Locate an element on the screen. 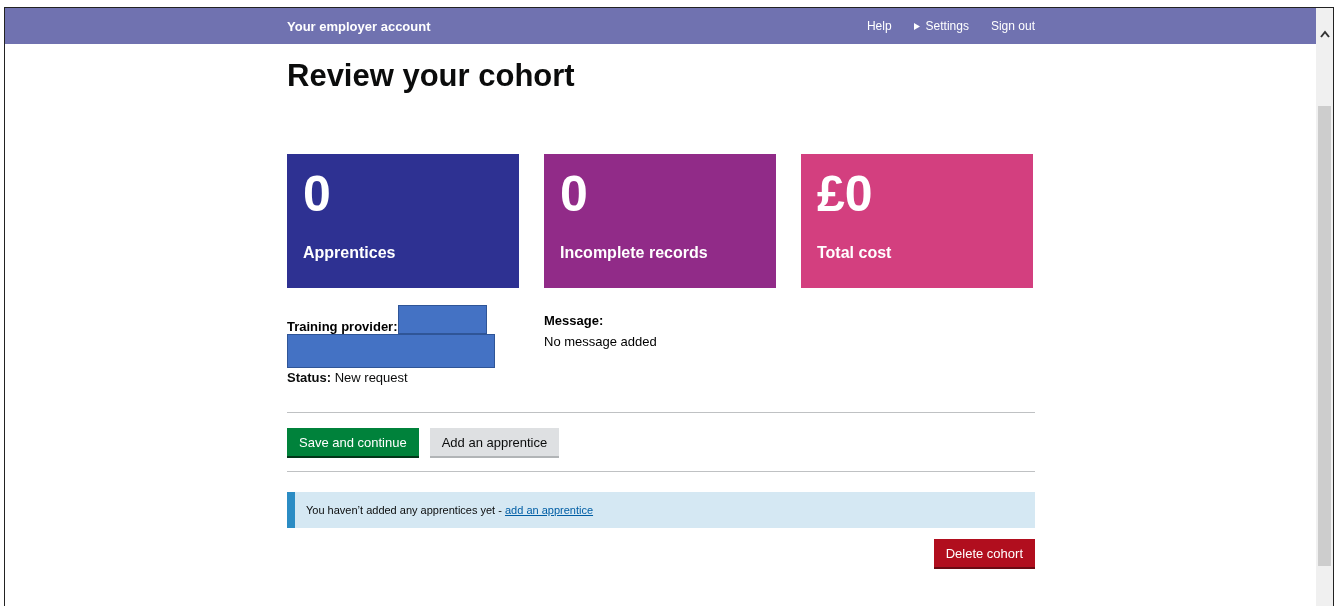 This screenshot has width=1336, height=606. triangle-icon is located at coordinates (916, 26).